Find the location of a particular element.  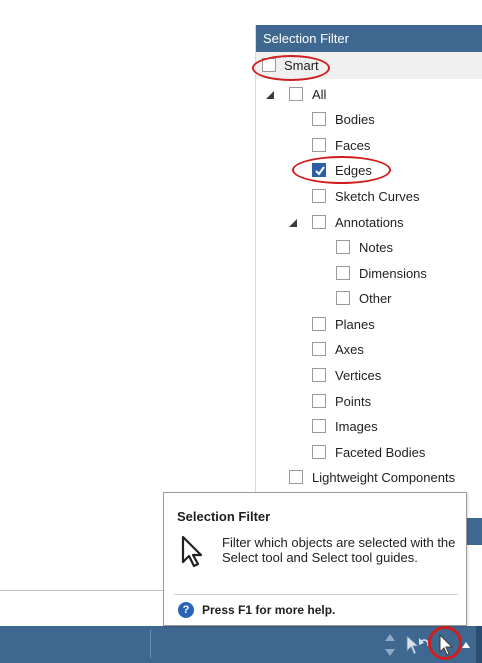

selection-filter-highlight-ring is located at coordinates (445, 643).